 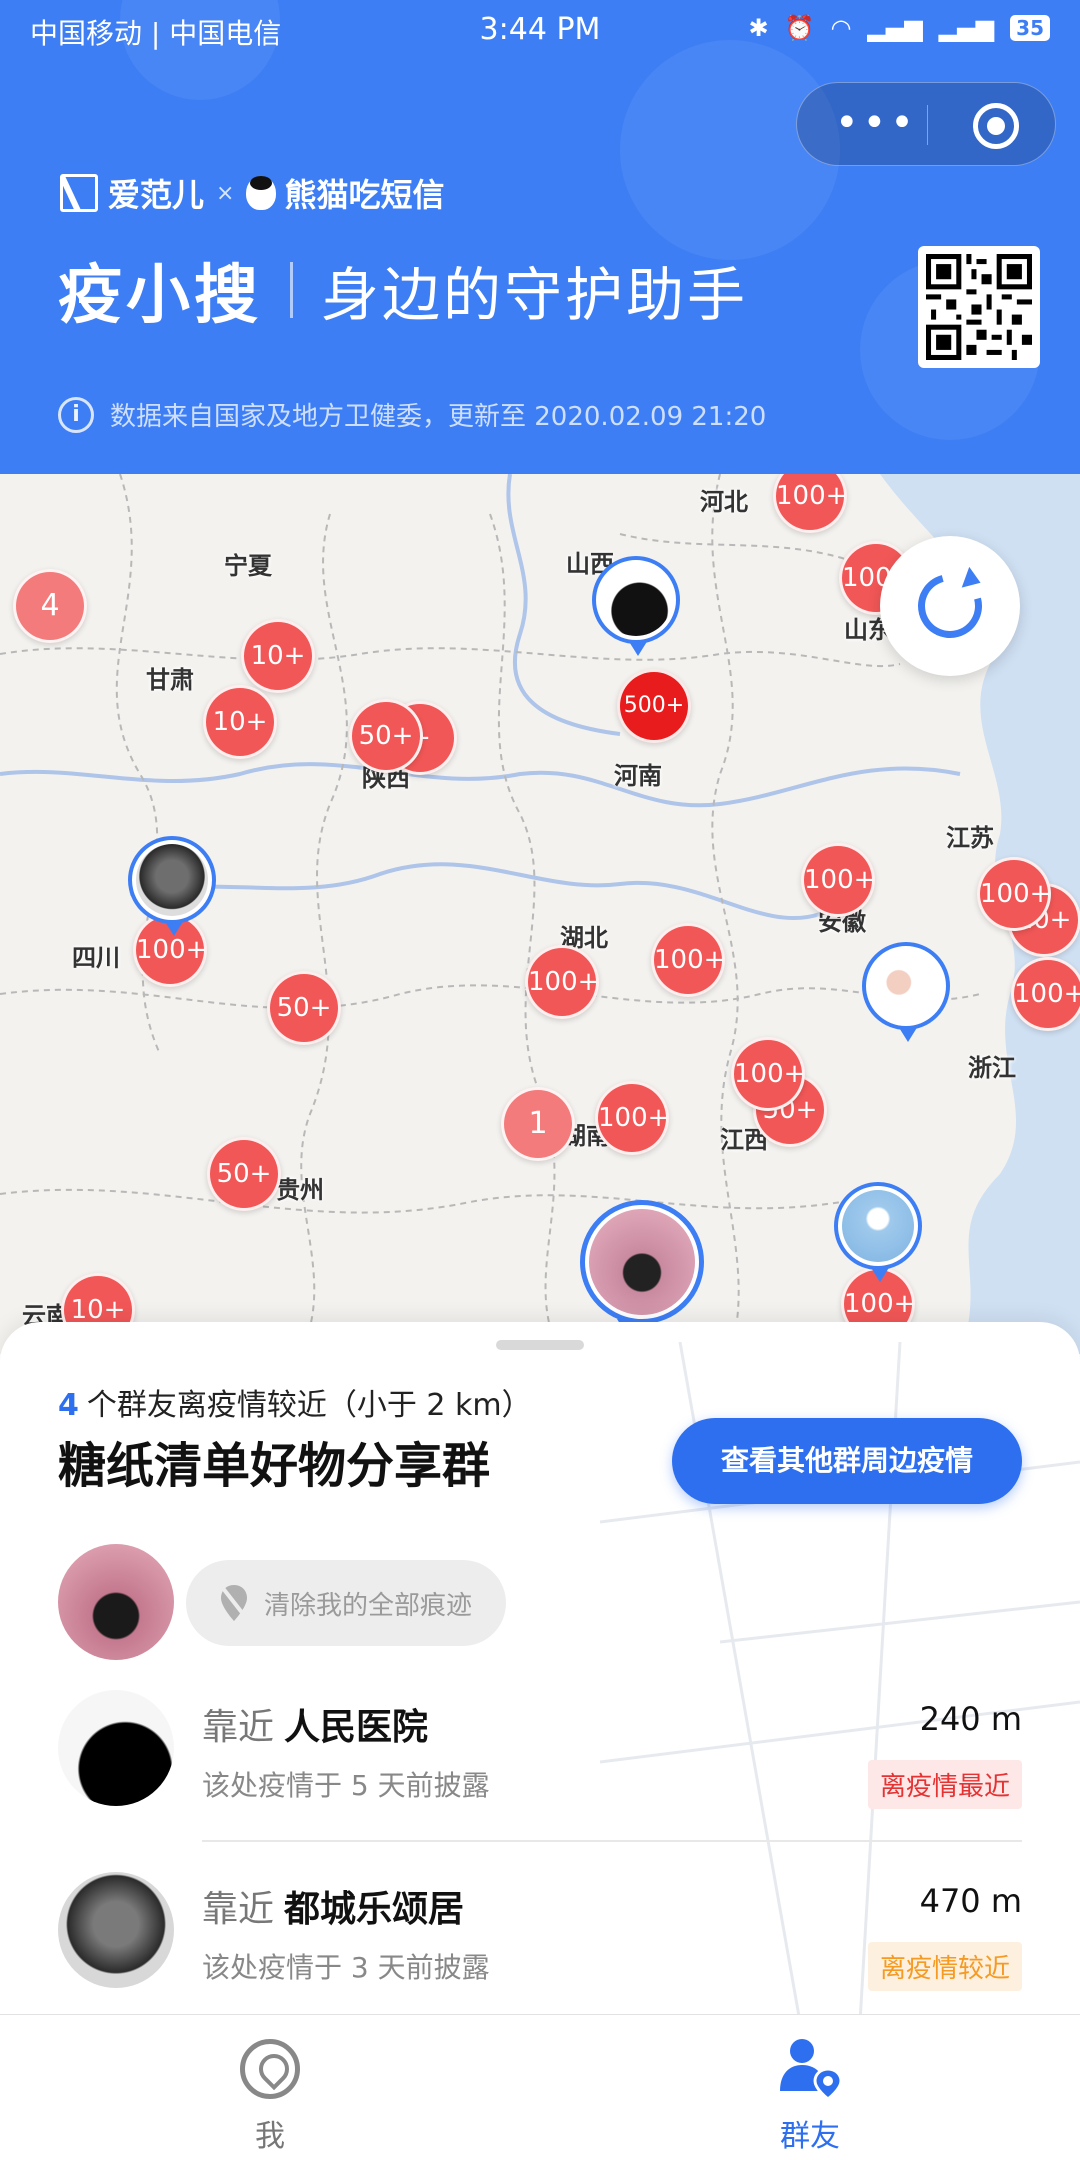 I want to click on tab-label: 群友, so click(x=810, y=2136).